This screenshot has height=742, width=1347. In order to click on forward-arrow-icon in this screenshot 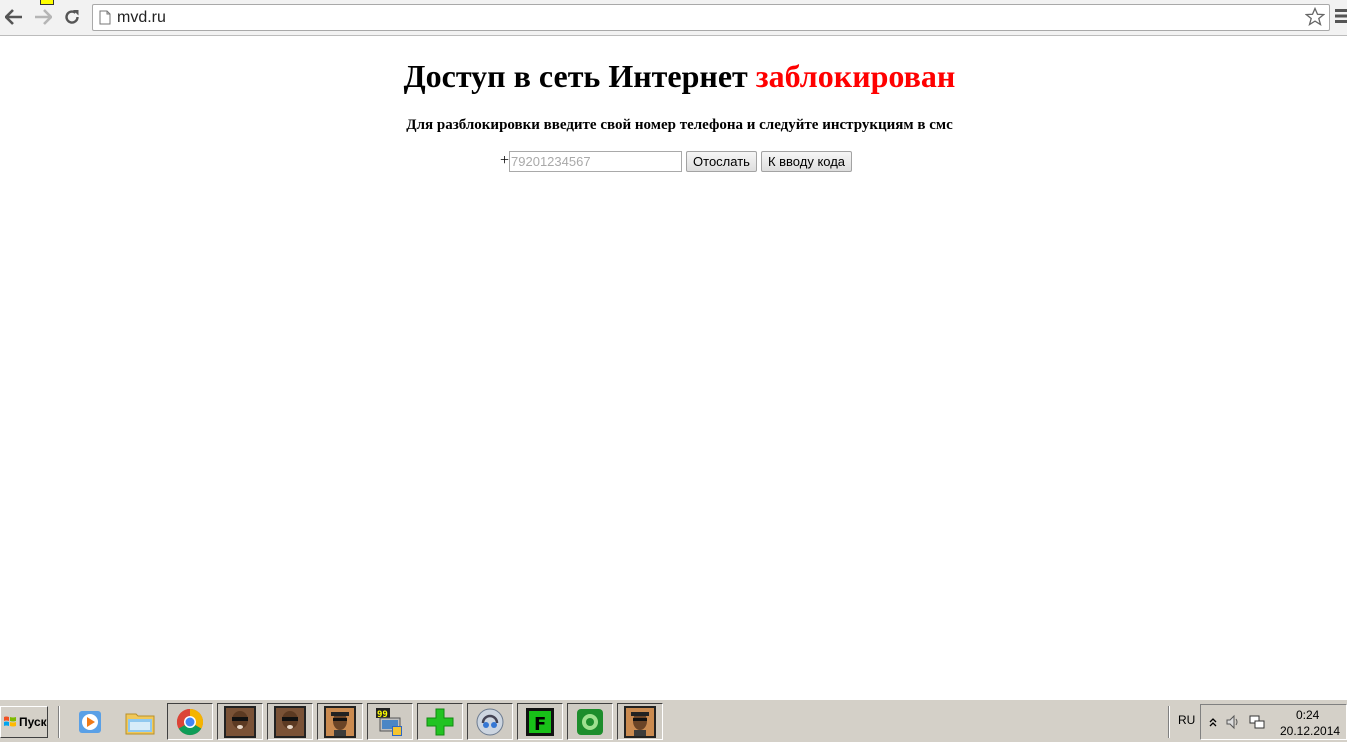, I will do `click(43, 17)`.